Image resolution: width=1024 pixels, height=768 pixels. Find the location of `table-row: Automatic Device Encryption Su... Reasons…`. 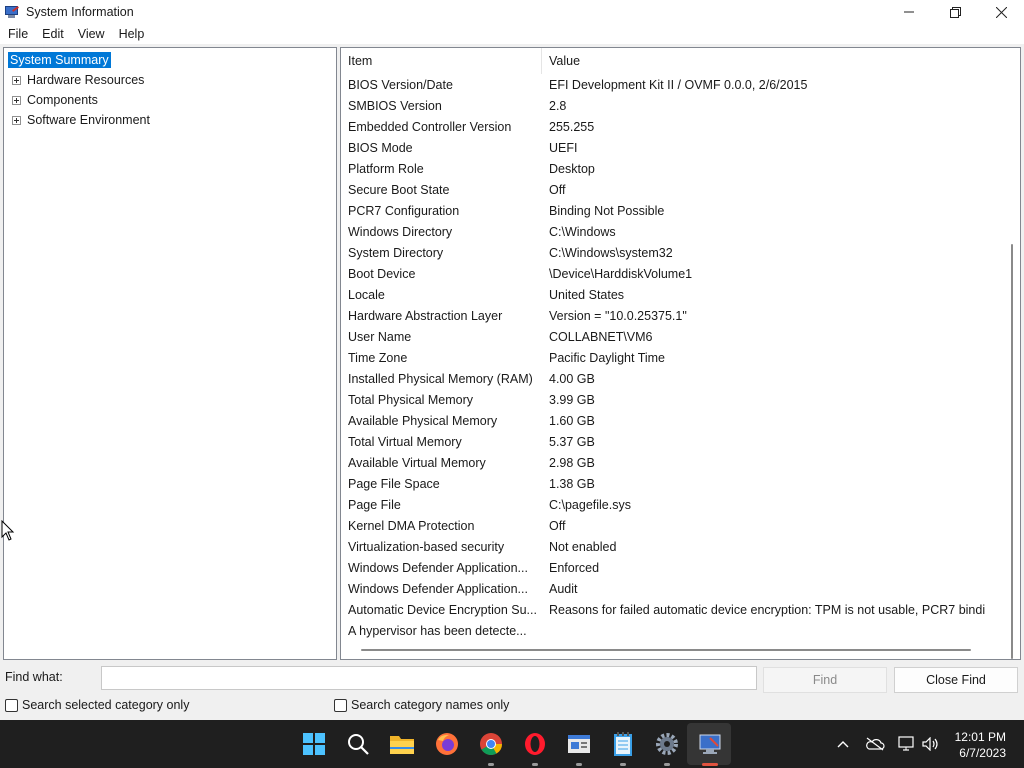

table-row: Automatic Device Encryption Su... Reasons… is located at coordinates (672, 609).